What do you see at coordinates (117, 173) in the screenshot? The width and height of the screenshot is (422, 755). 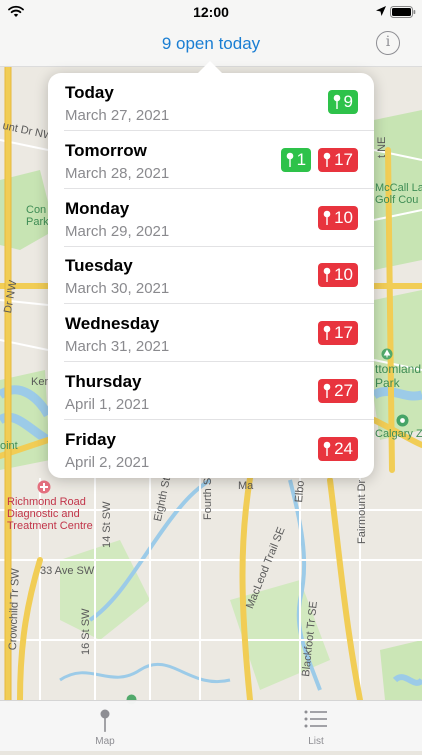 I see `day-date: March 28, 2021` at bounding box center [117, 173].